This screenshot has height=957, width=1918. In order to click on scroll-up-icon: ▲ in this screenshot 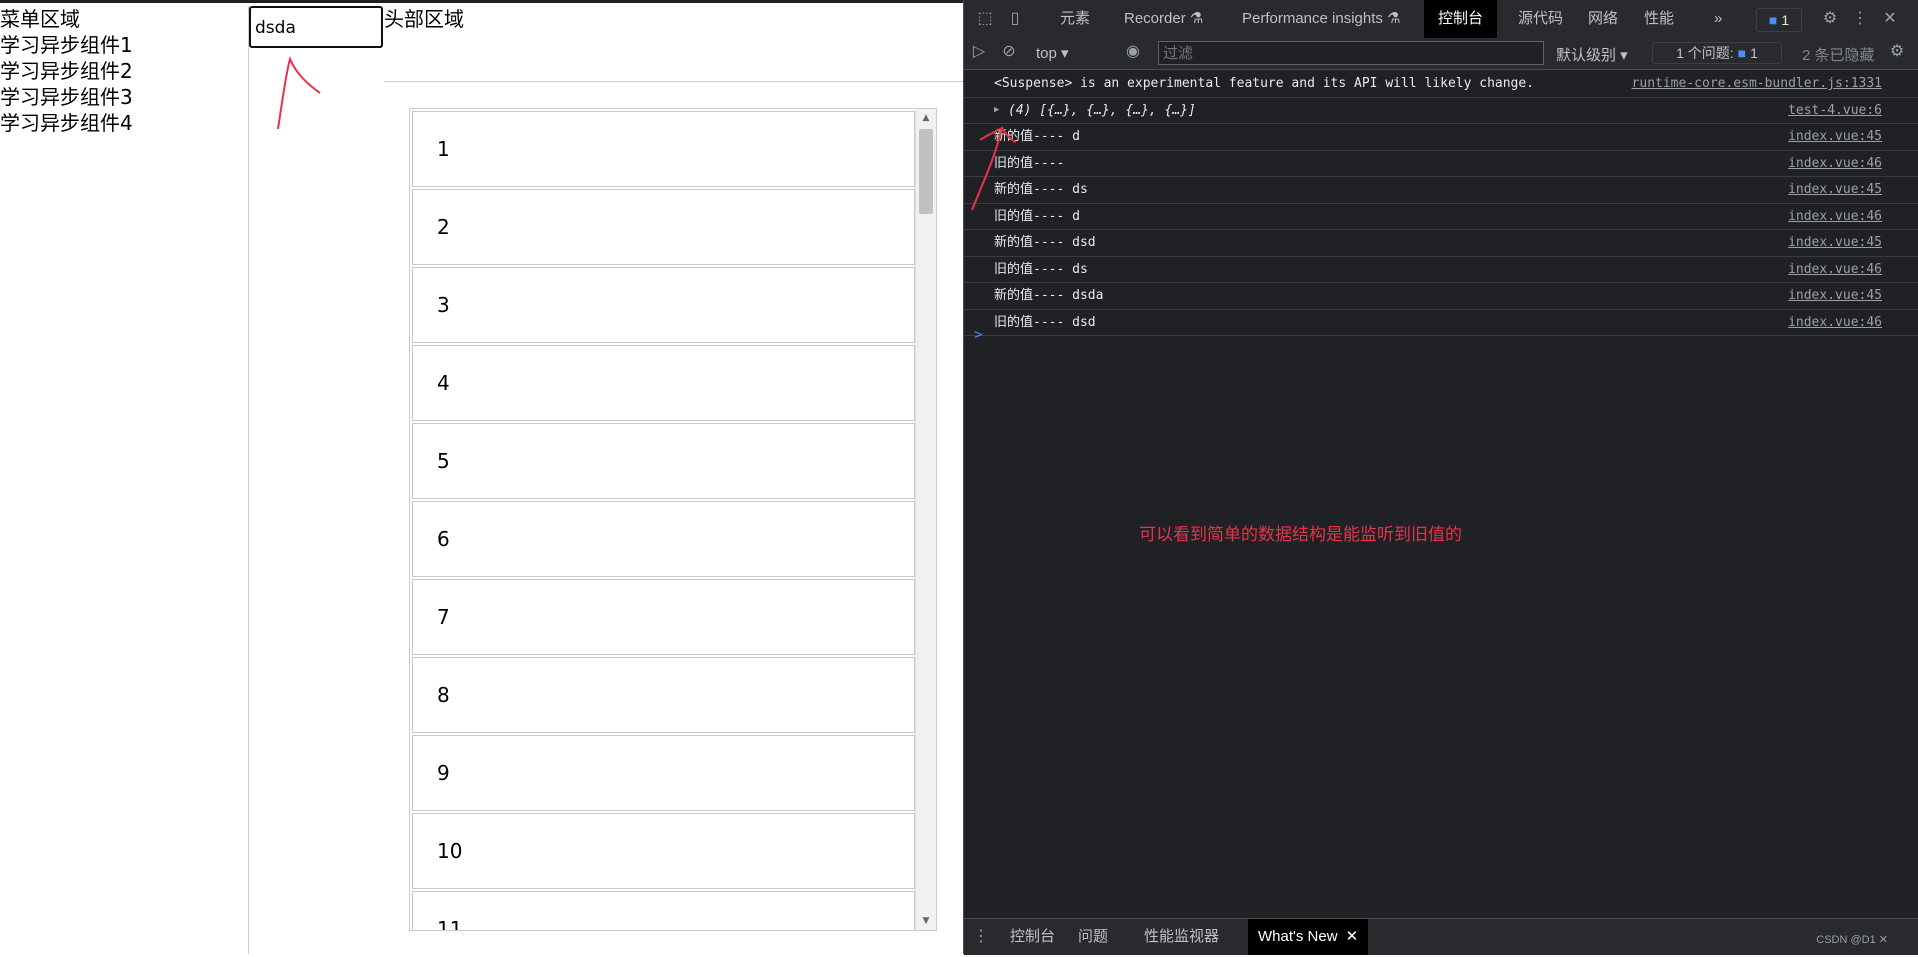, I will do `click(926, 118)`.